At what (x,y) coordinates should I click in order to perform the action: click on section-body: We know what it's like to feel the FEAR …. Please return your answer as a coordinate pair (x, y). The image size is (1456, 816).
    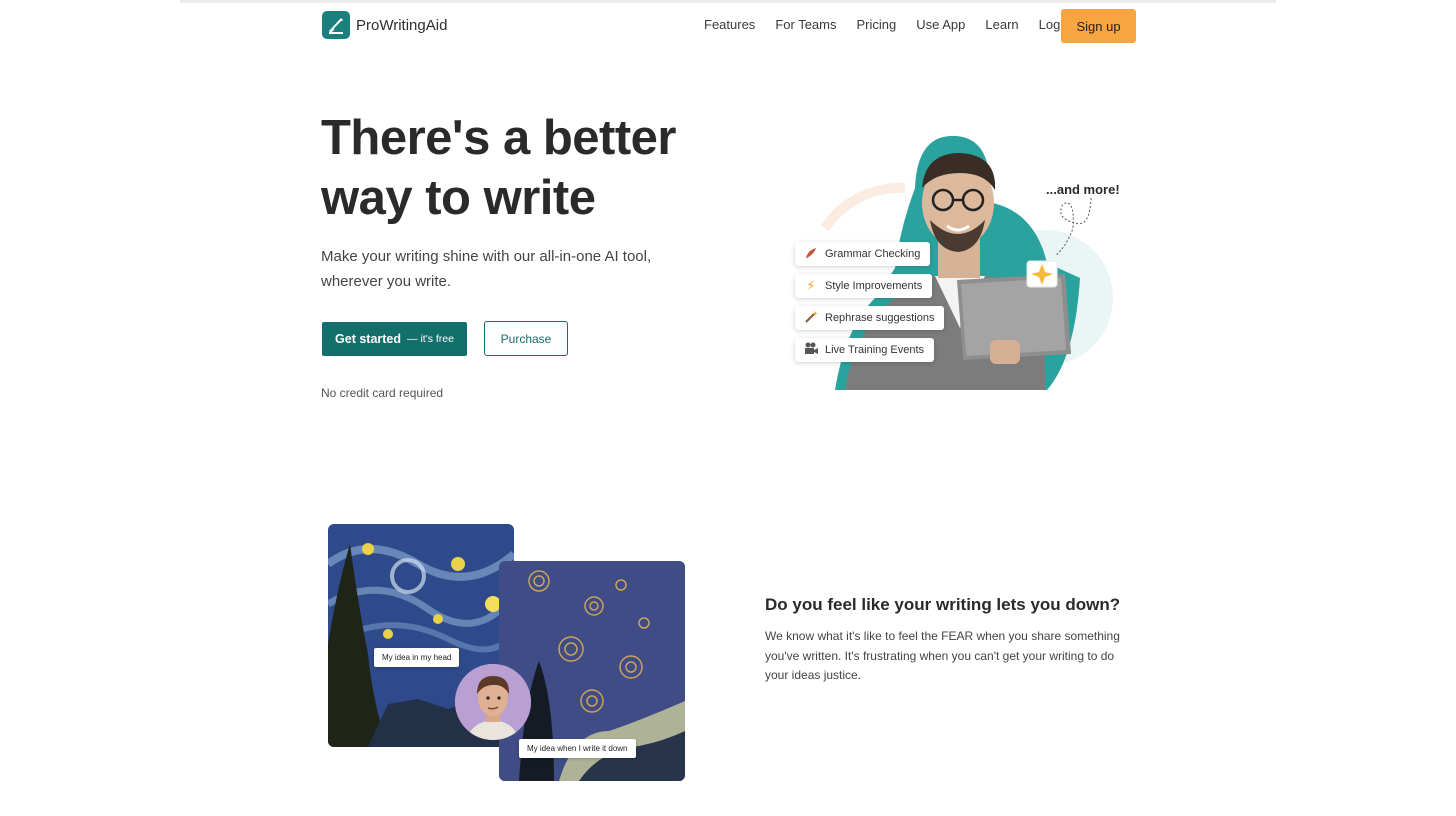
    Looking at the image, I should click on (942, 655).